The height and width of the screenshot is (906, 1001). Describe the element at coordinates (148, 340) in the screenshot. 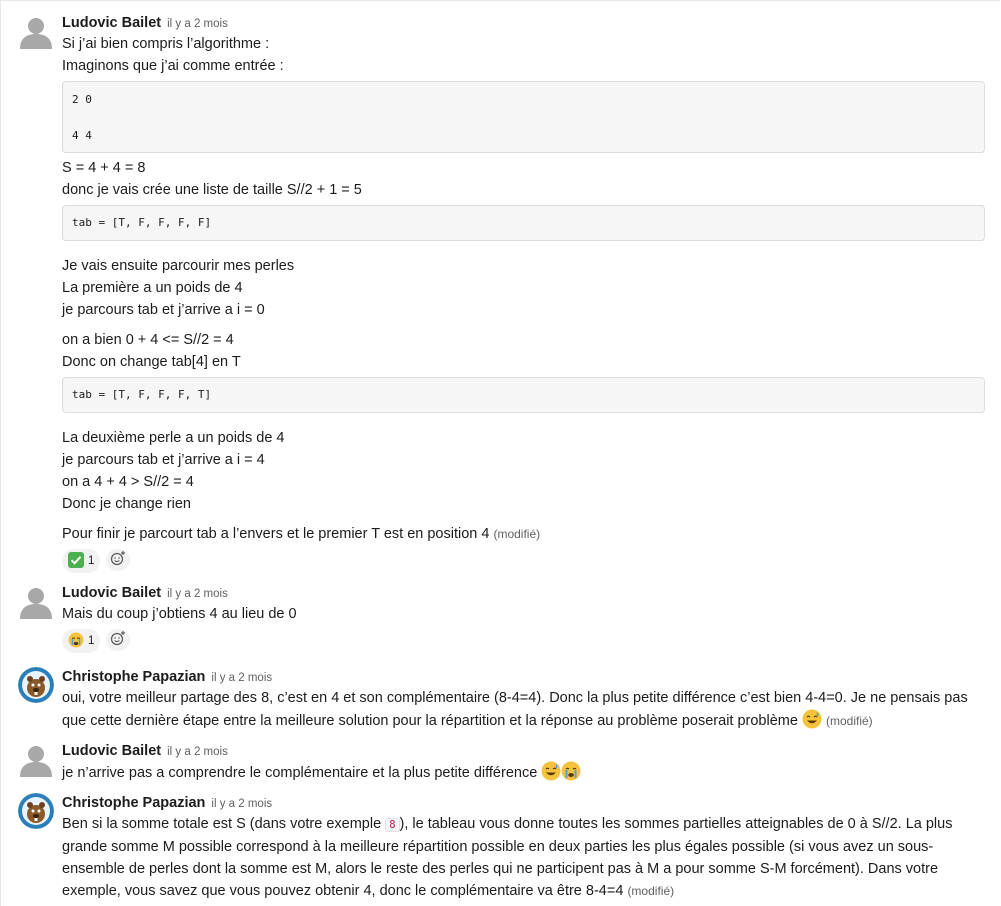

I see `message-text: on a bien 0 + 4 <= S//2 = 4` at that location.